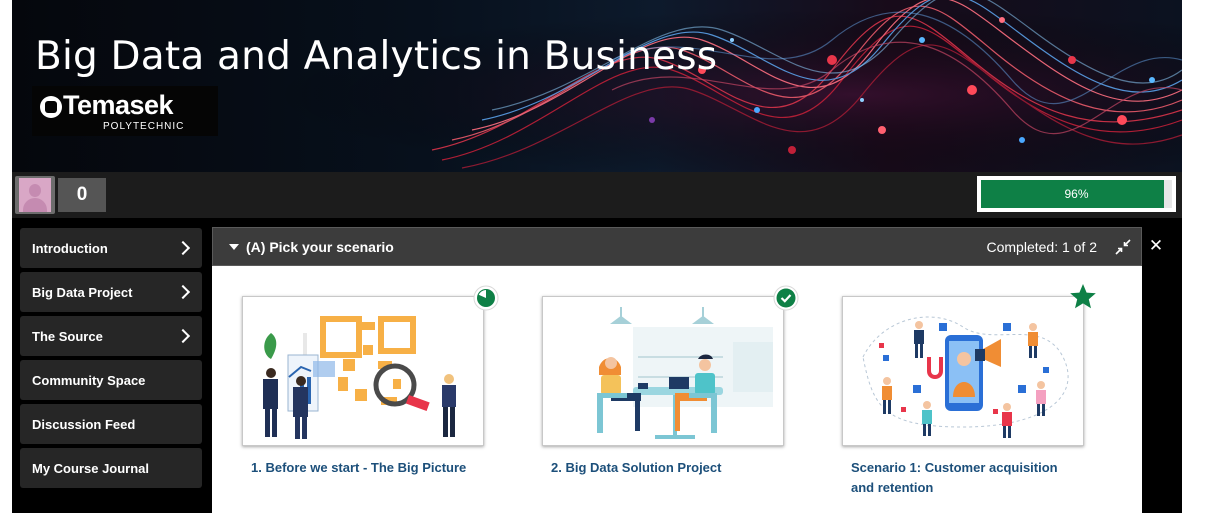 Image resolution: width=1226 pixels, height=513 pixels. What do you see at coordinates (82, 195) in the screenshot?
I see `points-counter: 0` at bounding box center [82, 195].